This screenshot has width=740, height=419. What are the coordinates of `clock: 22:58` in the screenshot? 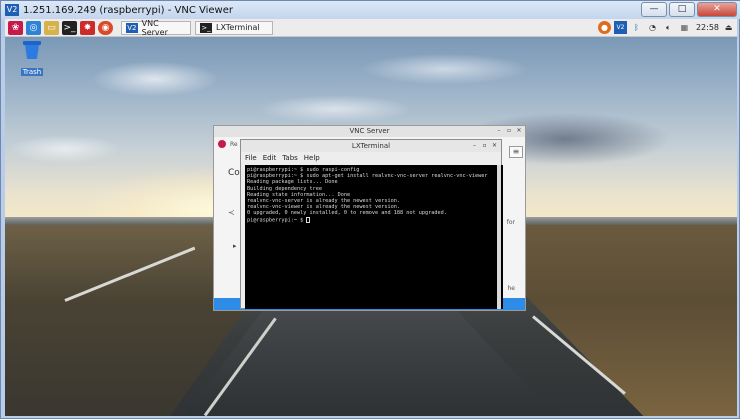 It's located at (707, 27).